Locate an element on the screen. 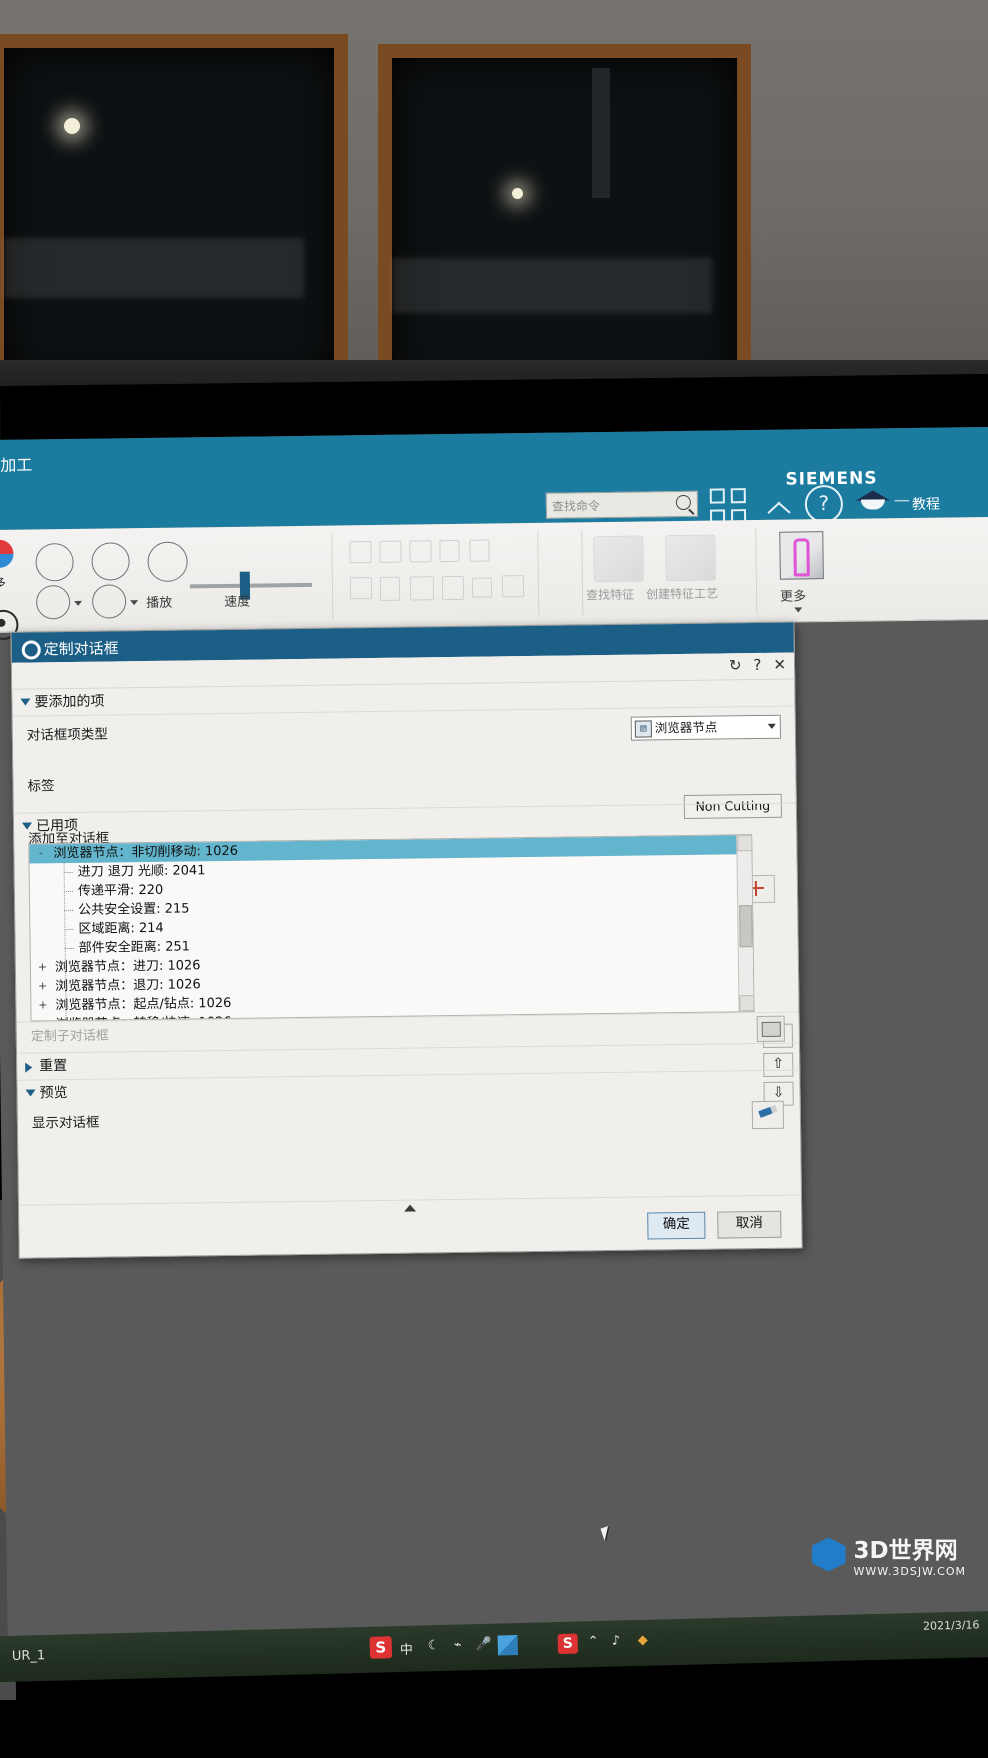  sogou-tray-icon: S is located at coordinates (568, 1644).